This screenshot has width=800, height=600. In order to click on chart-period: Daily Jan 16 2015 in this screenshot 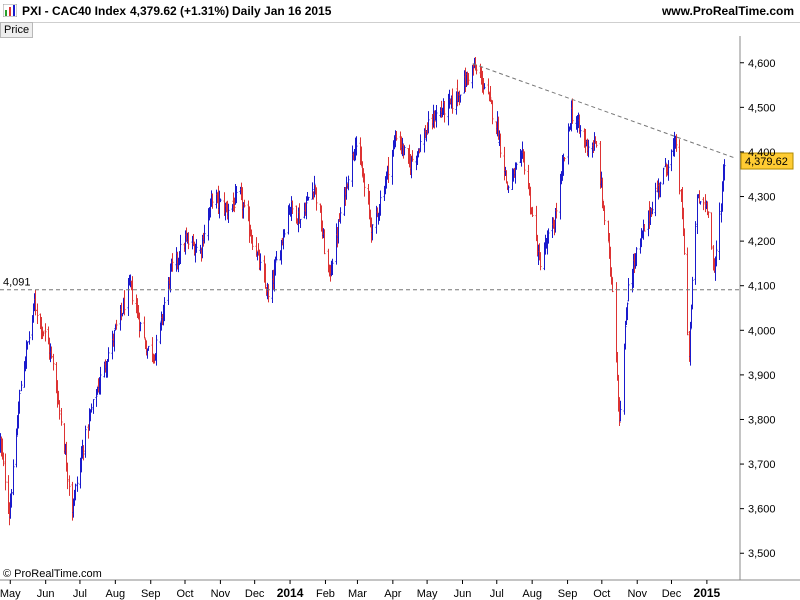, I will do `click(282, 11)`.